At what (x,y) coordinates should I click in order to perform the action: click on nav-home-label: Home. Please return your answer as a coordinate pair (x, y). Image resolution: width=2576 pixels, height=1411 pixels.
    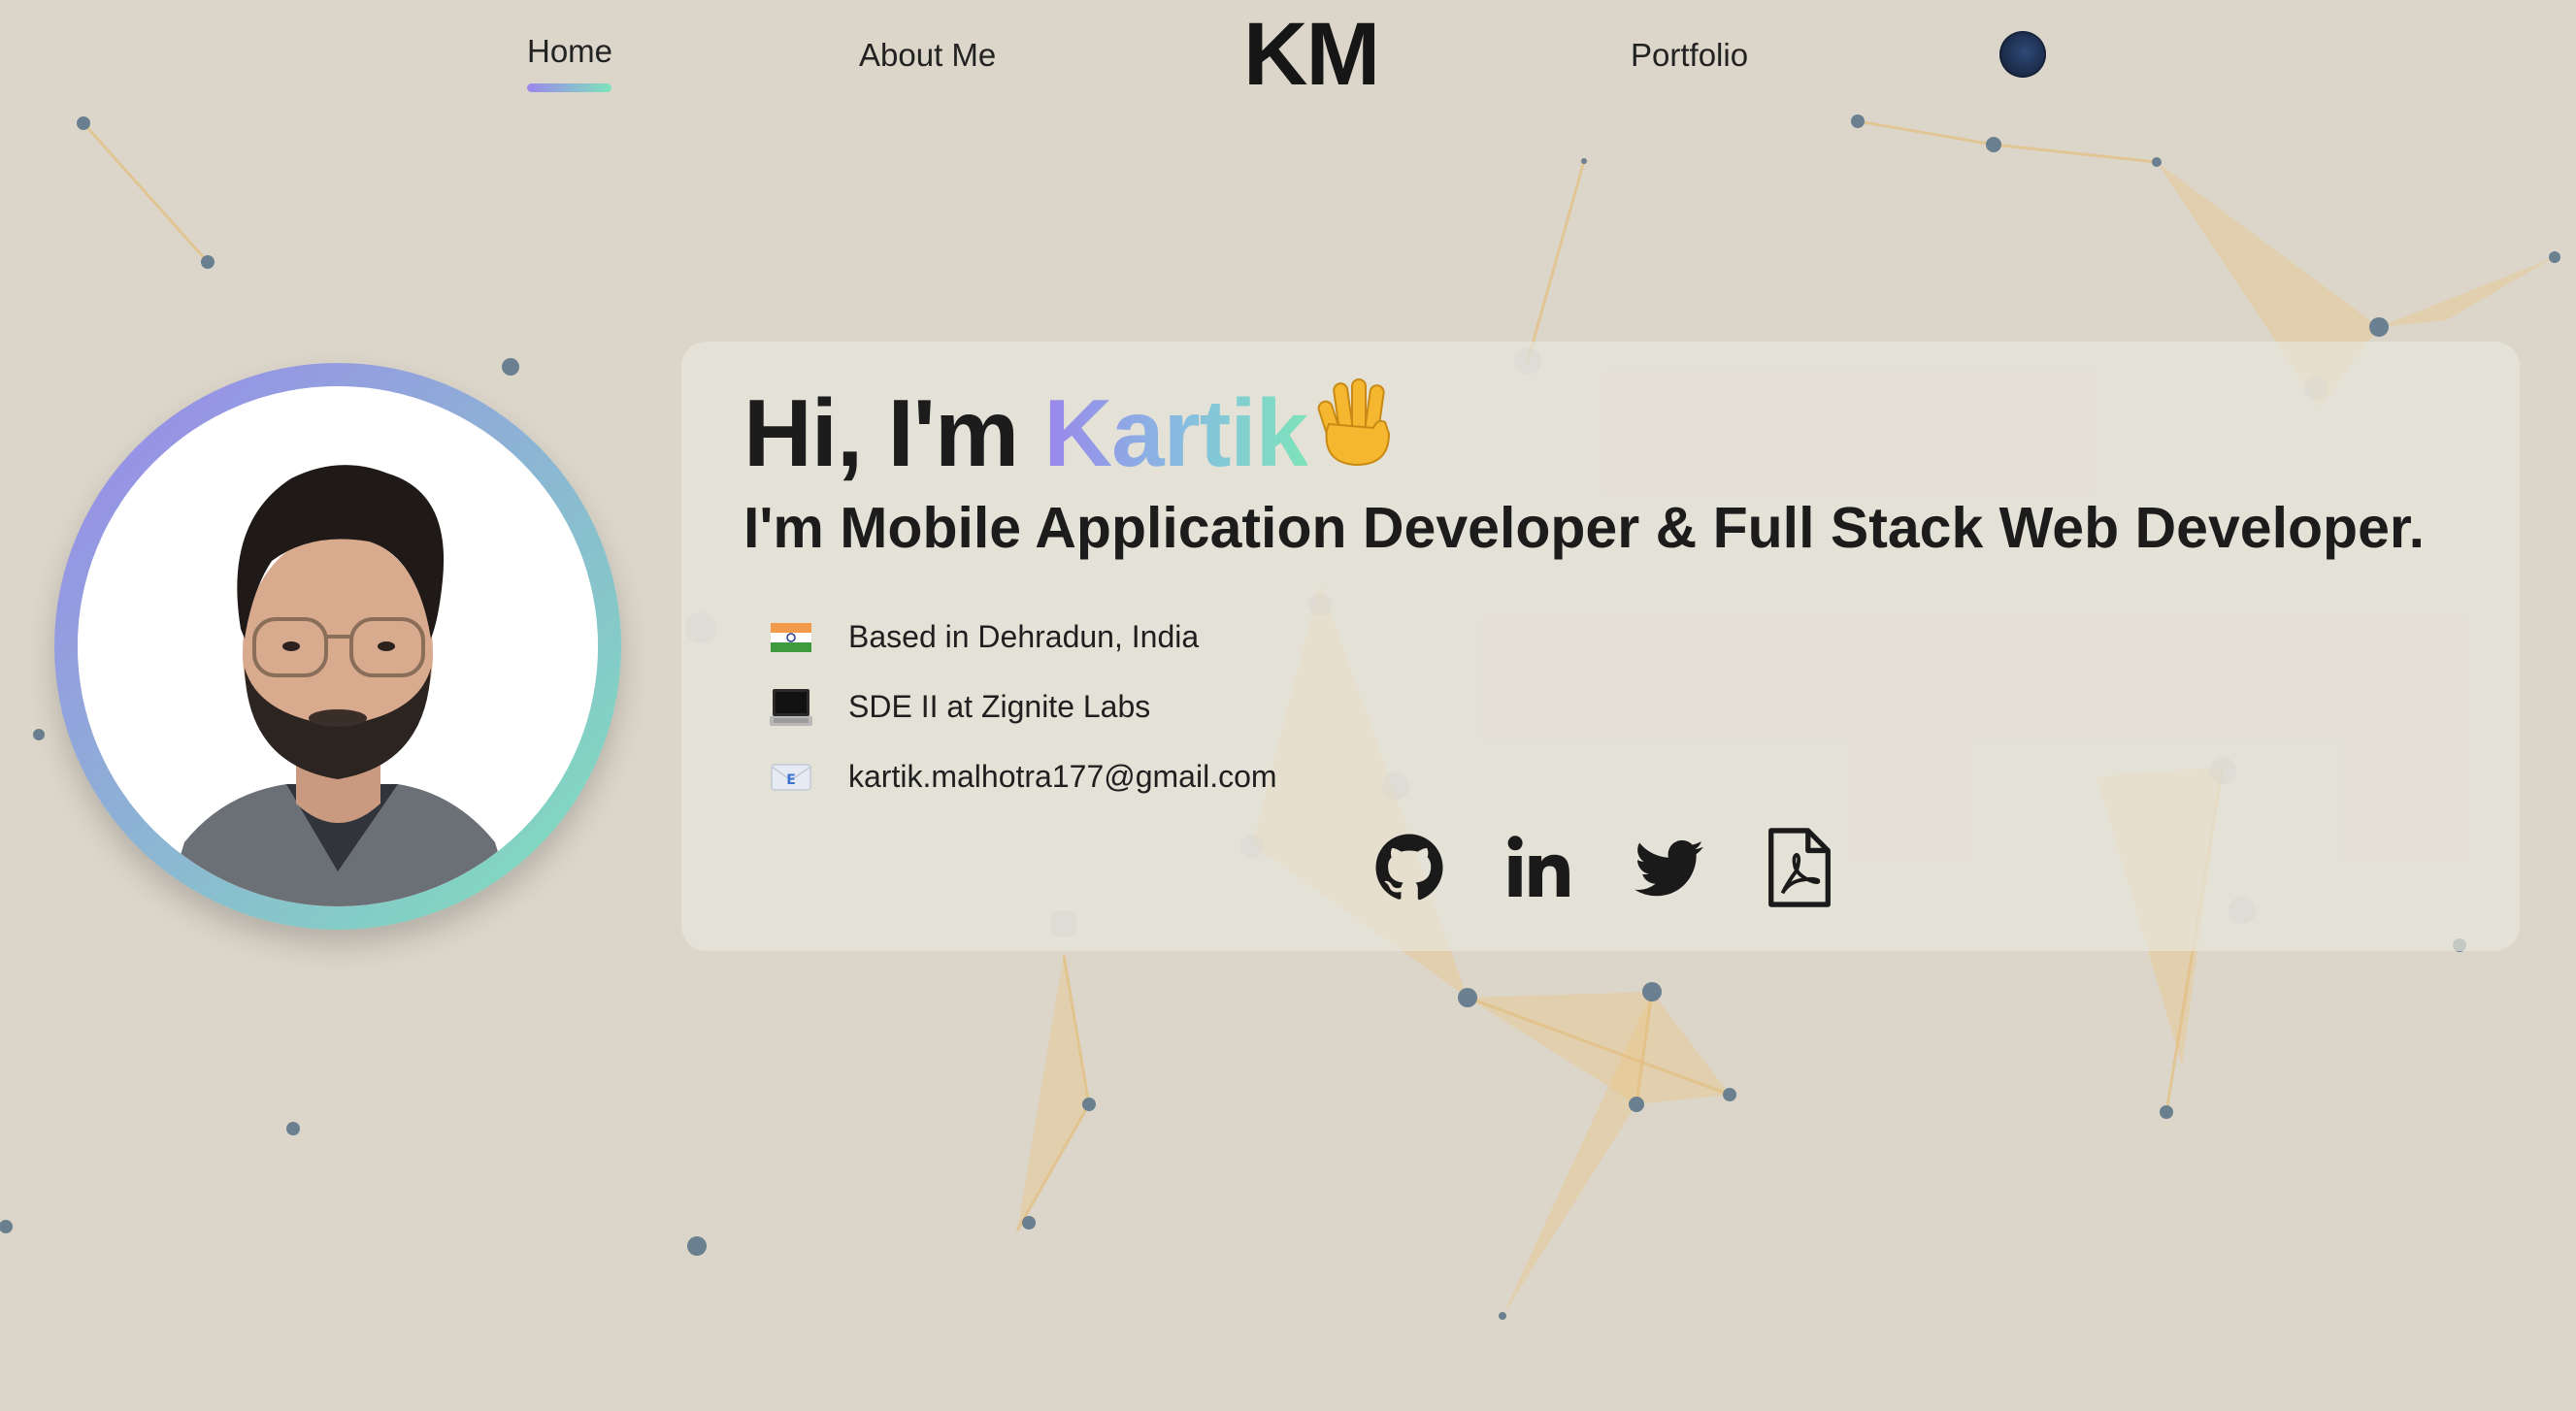
    Looking at the image, I should click on (570, 51).